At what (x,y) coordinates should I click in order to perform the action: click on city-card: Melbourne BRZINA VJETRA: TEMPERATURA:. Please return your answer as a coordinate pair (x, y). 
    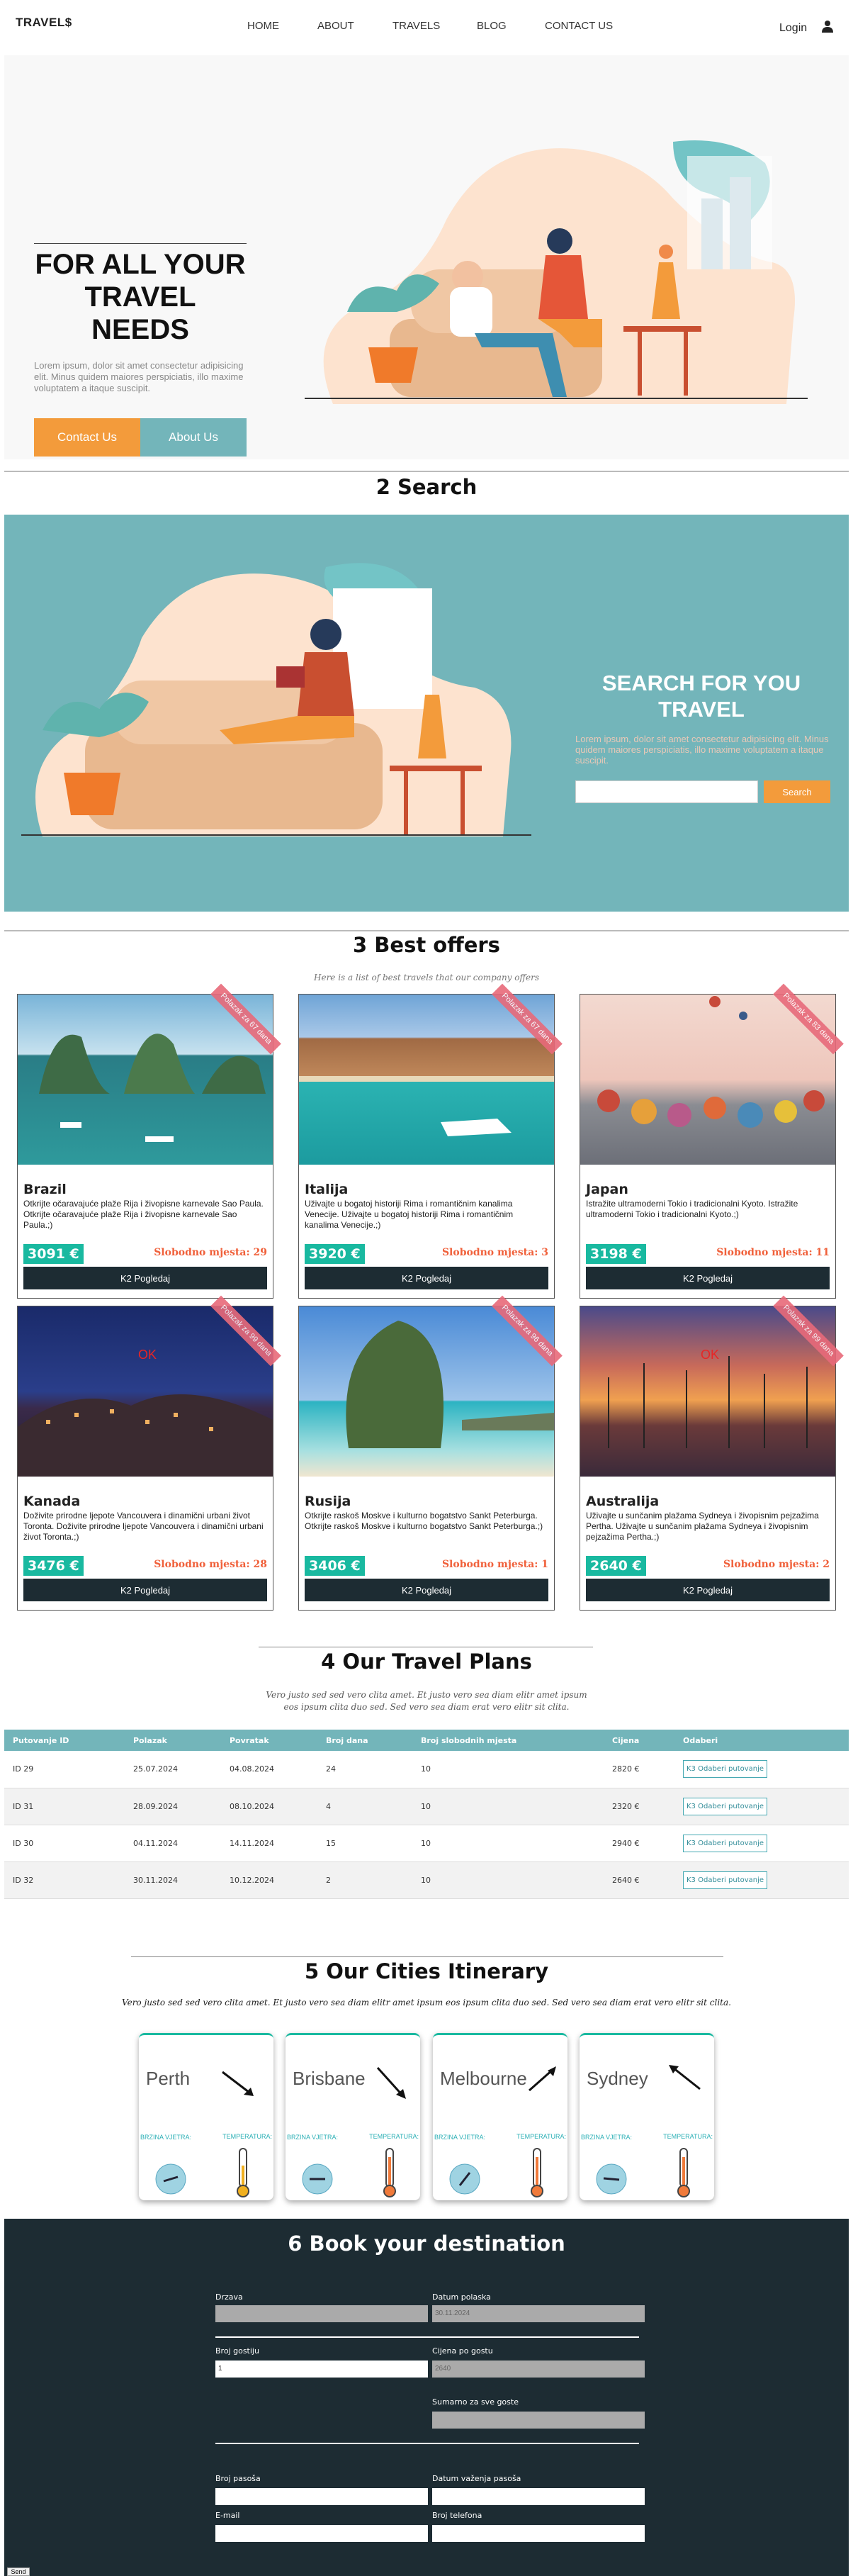
    Looking at the image, I should click on (500, 2116).